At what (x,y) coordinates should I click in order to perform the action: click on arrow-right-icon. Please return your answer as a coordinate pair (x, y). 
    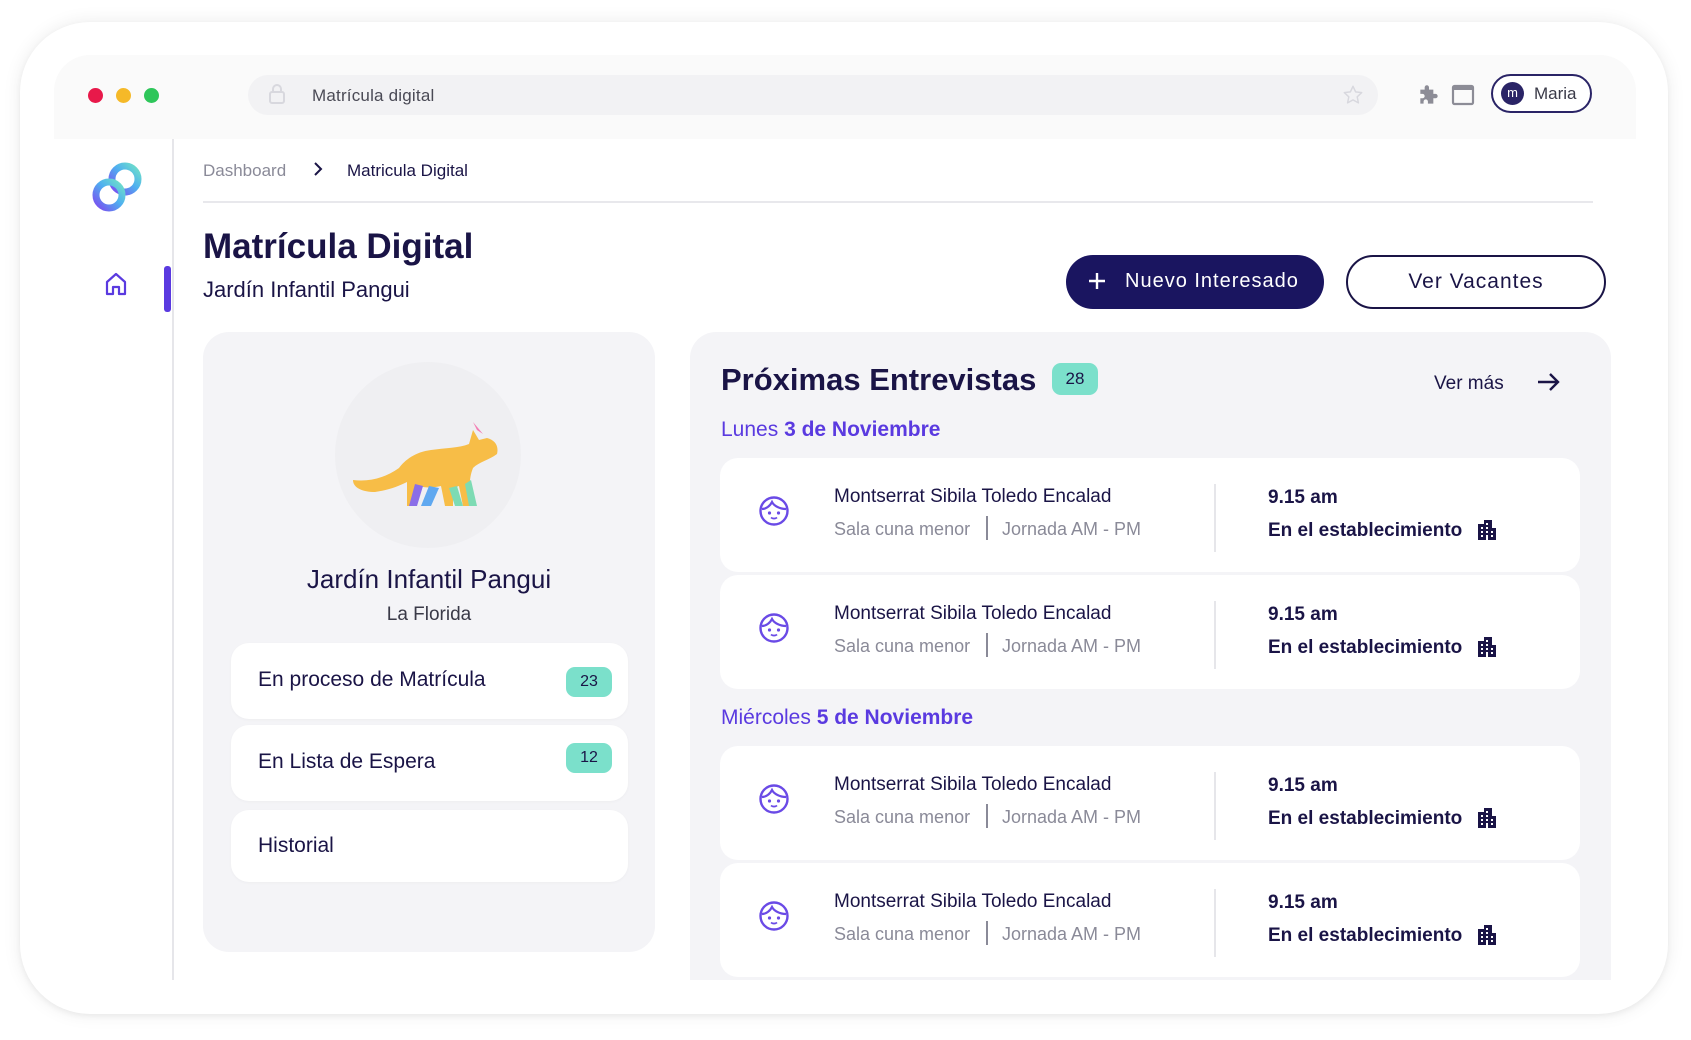
    Looking at the image, I should click on (1549, 384).